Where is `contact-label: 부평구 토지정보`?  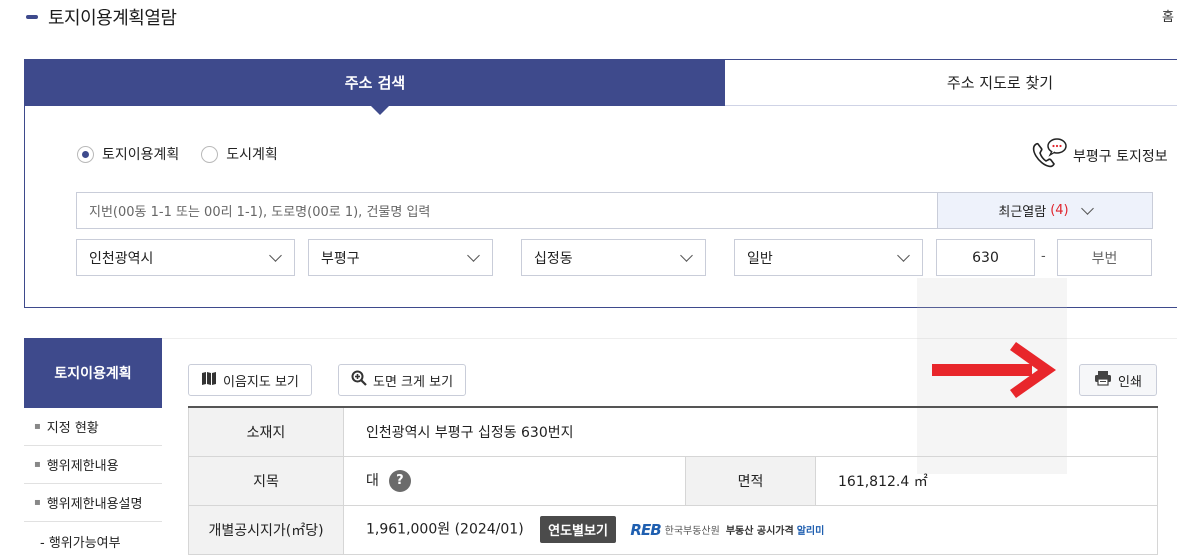
contact-label: 부평구 토지정보 is located at coordinates (1120, 157).